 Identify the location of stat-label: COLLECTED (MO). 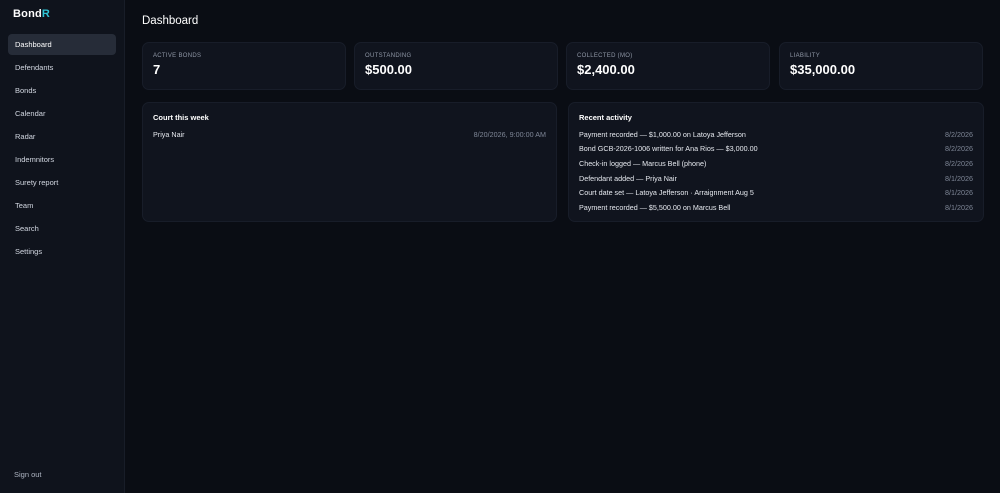
(605, 56).